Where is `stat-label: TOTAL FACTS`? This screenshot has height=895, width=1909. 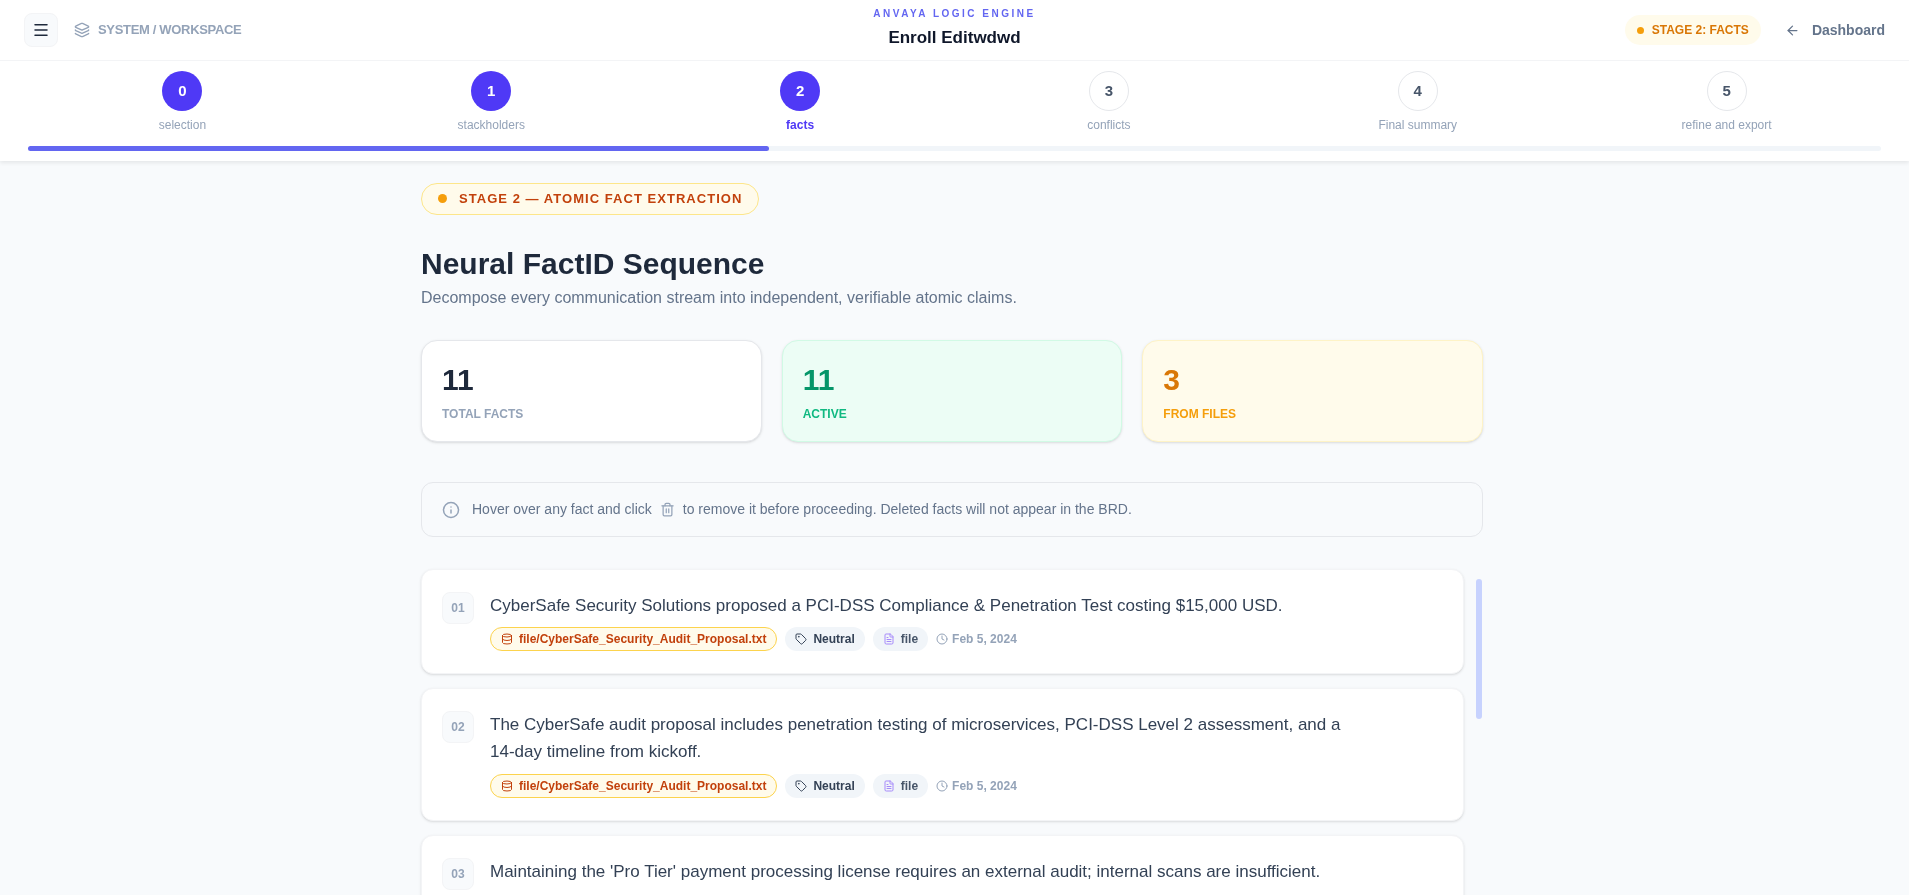 stat-label: TOTAL FACTS is located at coordinates (483, 414).